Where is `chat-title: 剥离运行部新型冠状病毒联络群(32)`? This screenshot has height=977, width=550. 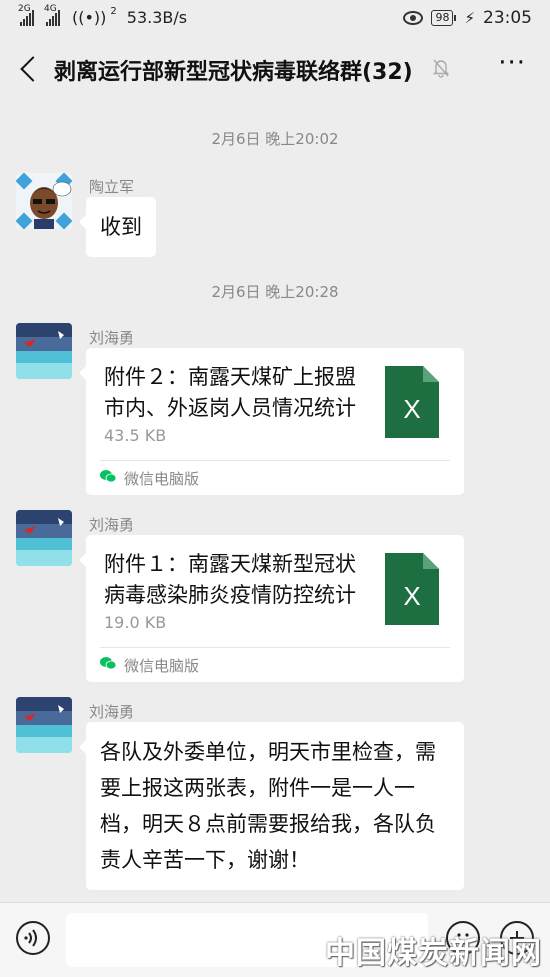 chat-title: 剥离运行部新型冠状病毒联络群(32) is located at coordinates (233, 72).